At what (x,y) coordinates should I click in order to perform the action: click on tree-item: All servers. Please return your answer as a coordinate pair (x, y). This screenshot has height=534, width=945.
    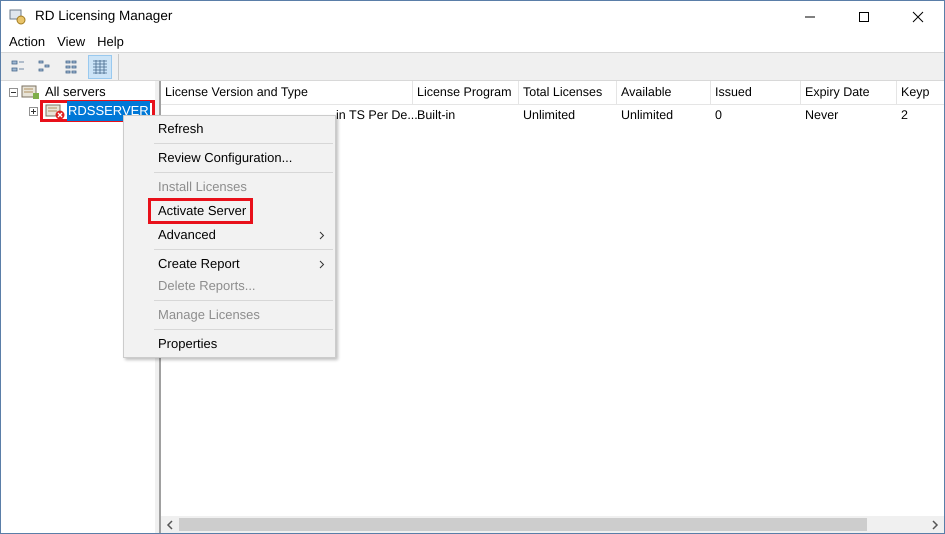
    Looking at the image, I should click on (75, 92).